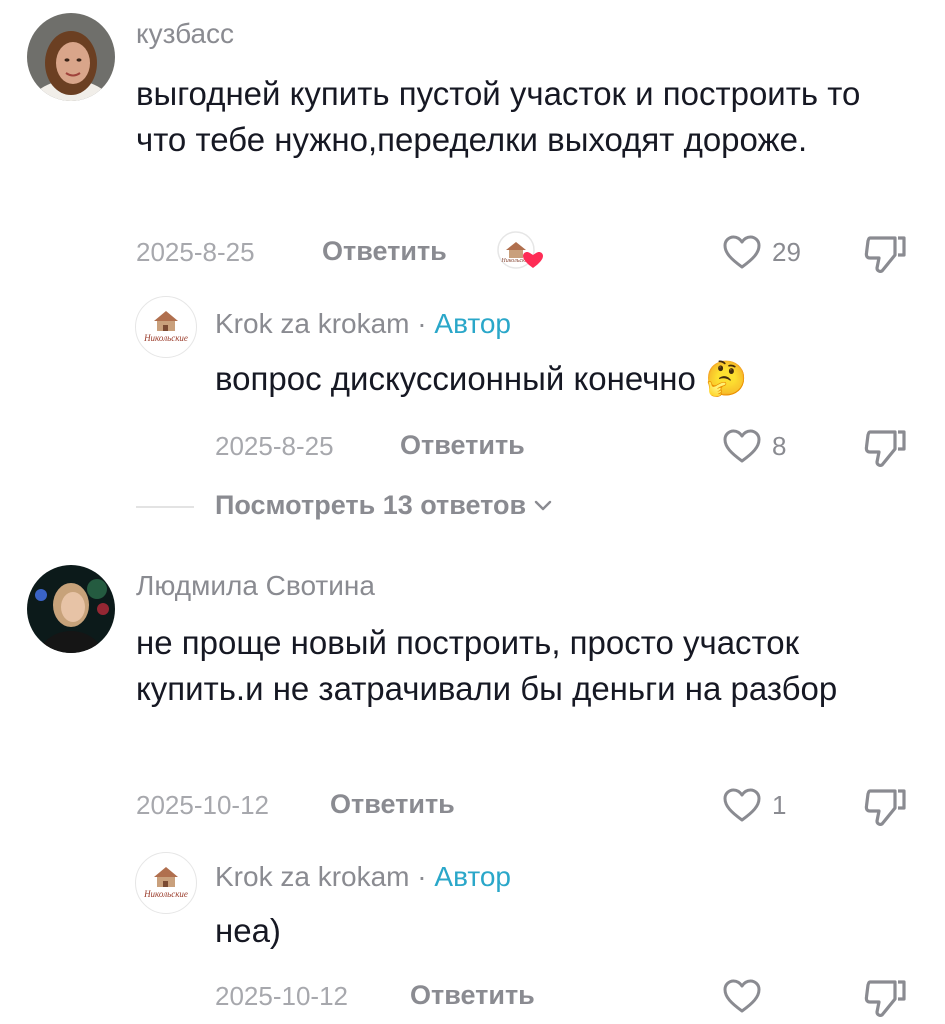  What do you see at coordinates (543, 505) in the screenshot?
I see `chevron-down-icon` at bounding box center [543, 505].